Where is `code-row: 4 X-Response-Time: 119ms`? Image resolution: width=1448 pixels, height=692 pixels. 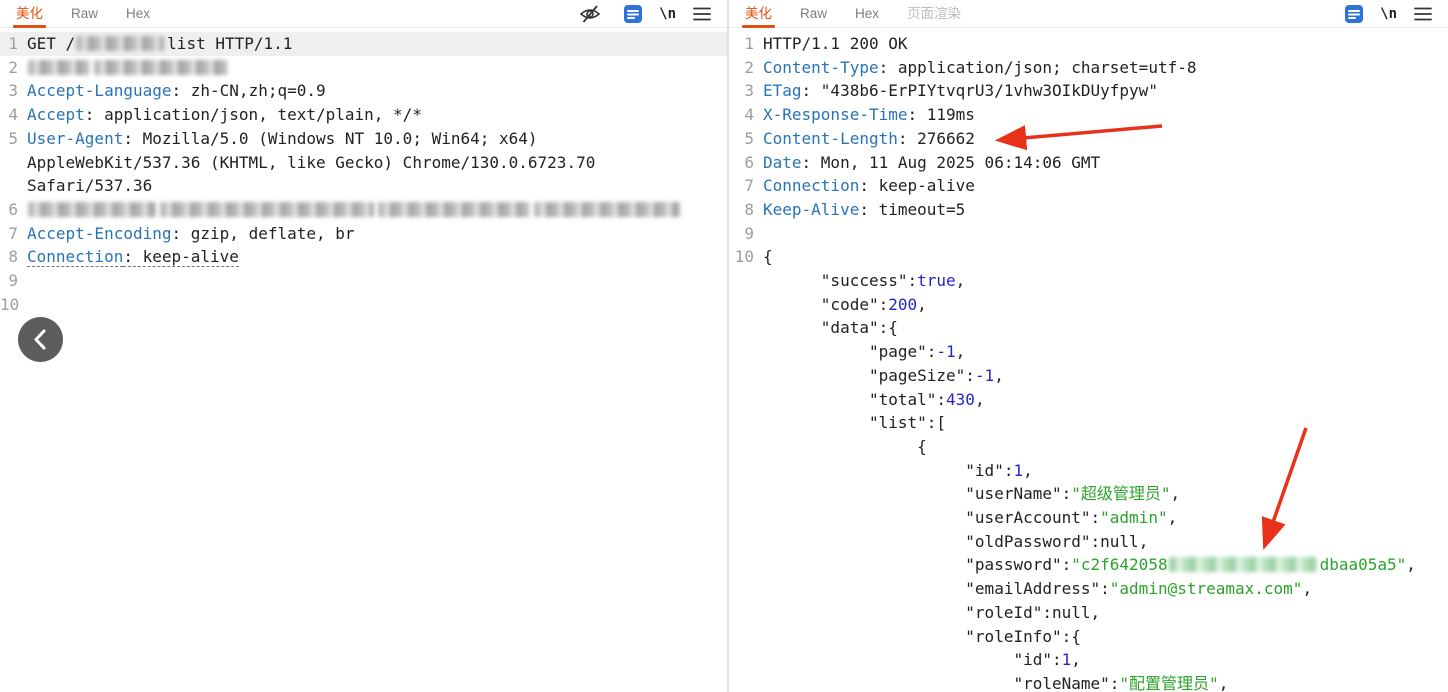 code-row: 4 X-Response-Time: 119ms is located at coordinates (1088, 115).